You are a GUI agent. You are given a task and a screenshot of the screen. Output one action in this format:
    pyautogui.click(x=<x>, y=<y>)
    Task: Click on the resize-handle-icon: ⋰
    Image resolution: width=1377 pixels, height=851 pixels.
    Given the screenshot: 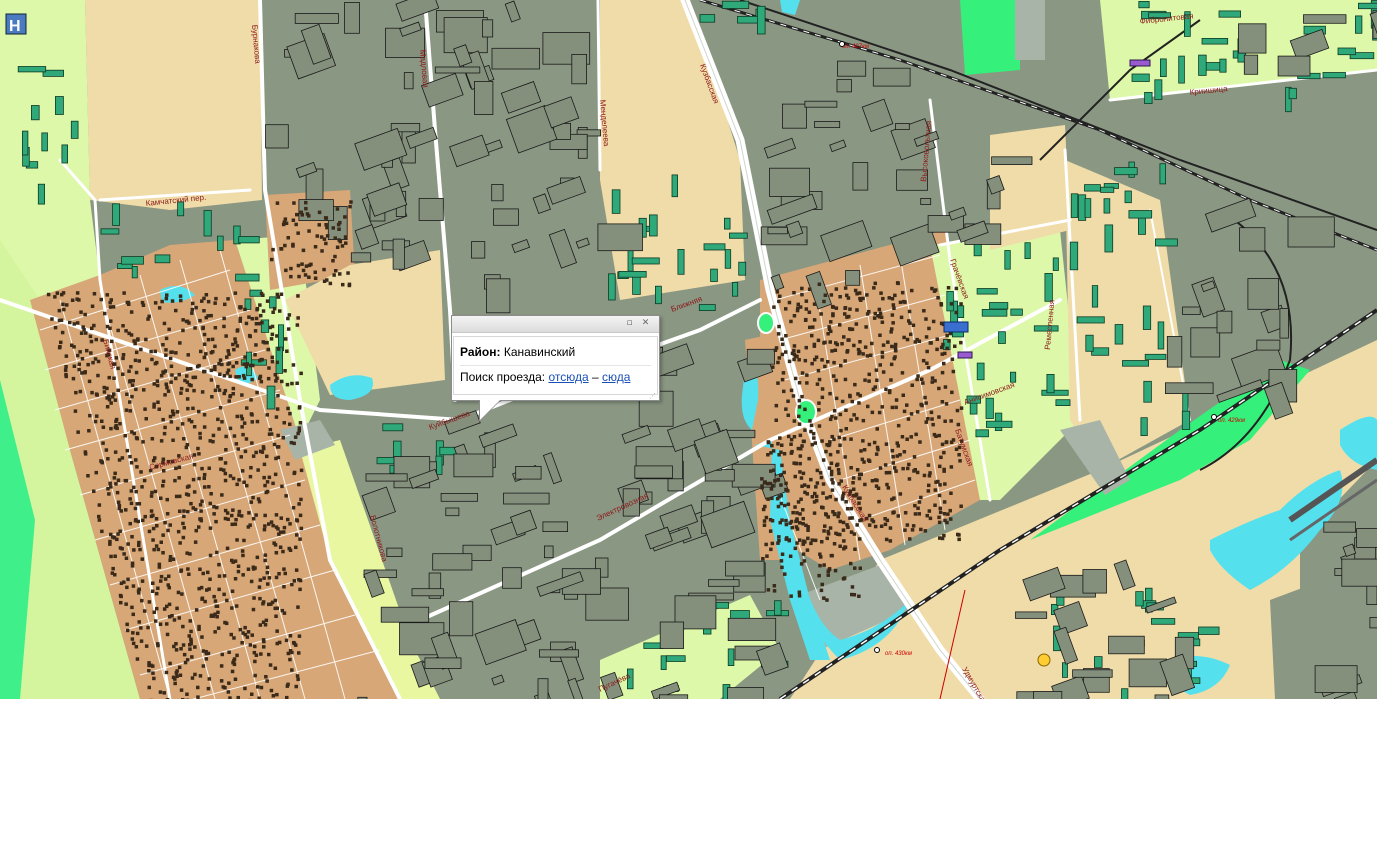 What is the action you would take?
    pyautogui.click(x=653, y=396)
    